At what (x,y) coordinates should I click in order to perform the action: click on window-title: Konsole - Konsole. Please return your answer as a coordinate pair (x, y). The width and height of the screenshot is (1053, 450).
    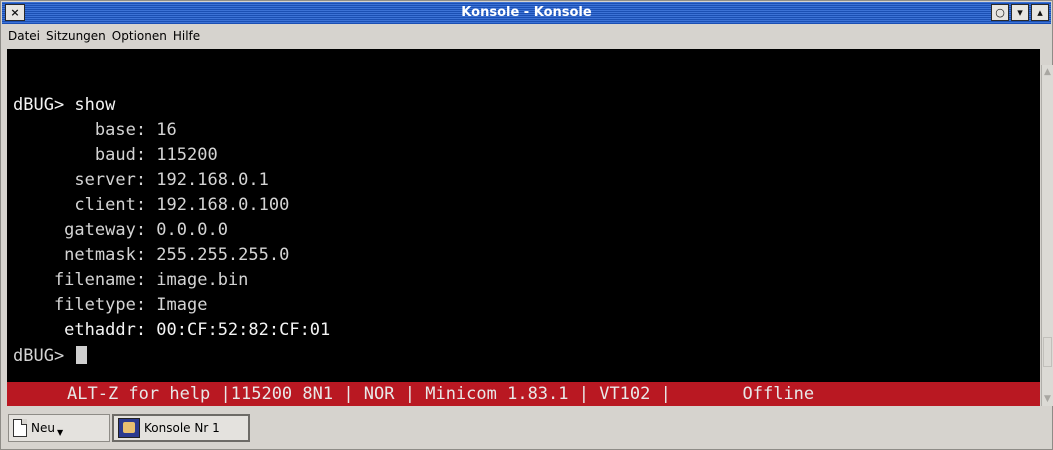
    Looking at the image, I should click on (526, 12).